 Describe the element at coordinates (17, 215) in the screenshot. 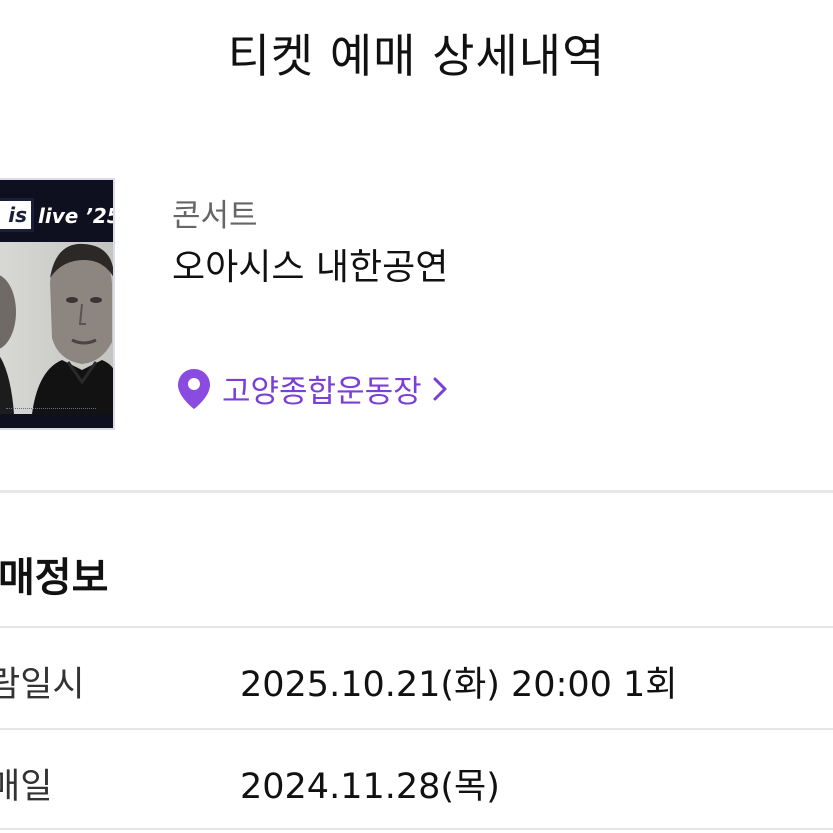

I see `poster-logo: is` at that location.